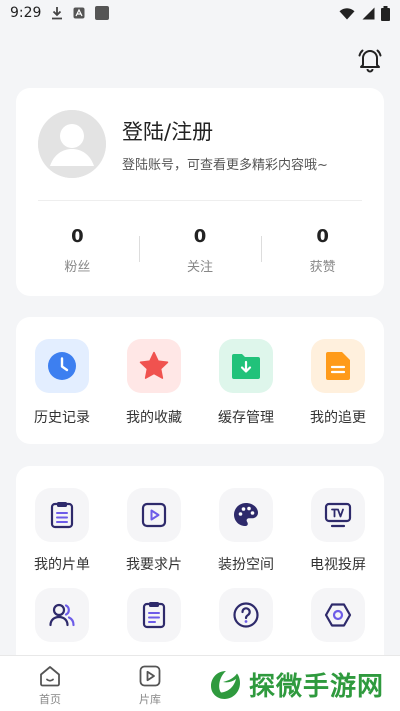 The width and height of the screenshot is (400, 711). What do you see at coordinates (62, 538) in the screenshot?
I see `tool-my-playlists: 我的片单` at bounding box center [62, 538].